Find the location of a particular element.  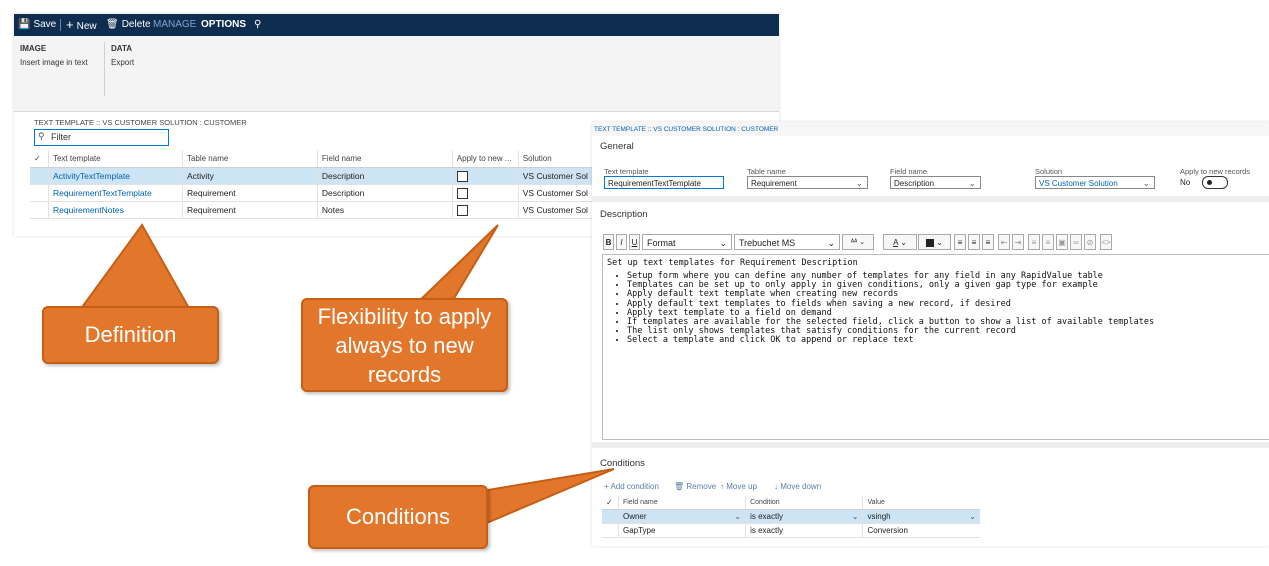

definition-callout: Definition is located at coordinates (130, 335).